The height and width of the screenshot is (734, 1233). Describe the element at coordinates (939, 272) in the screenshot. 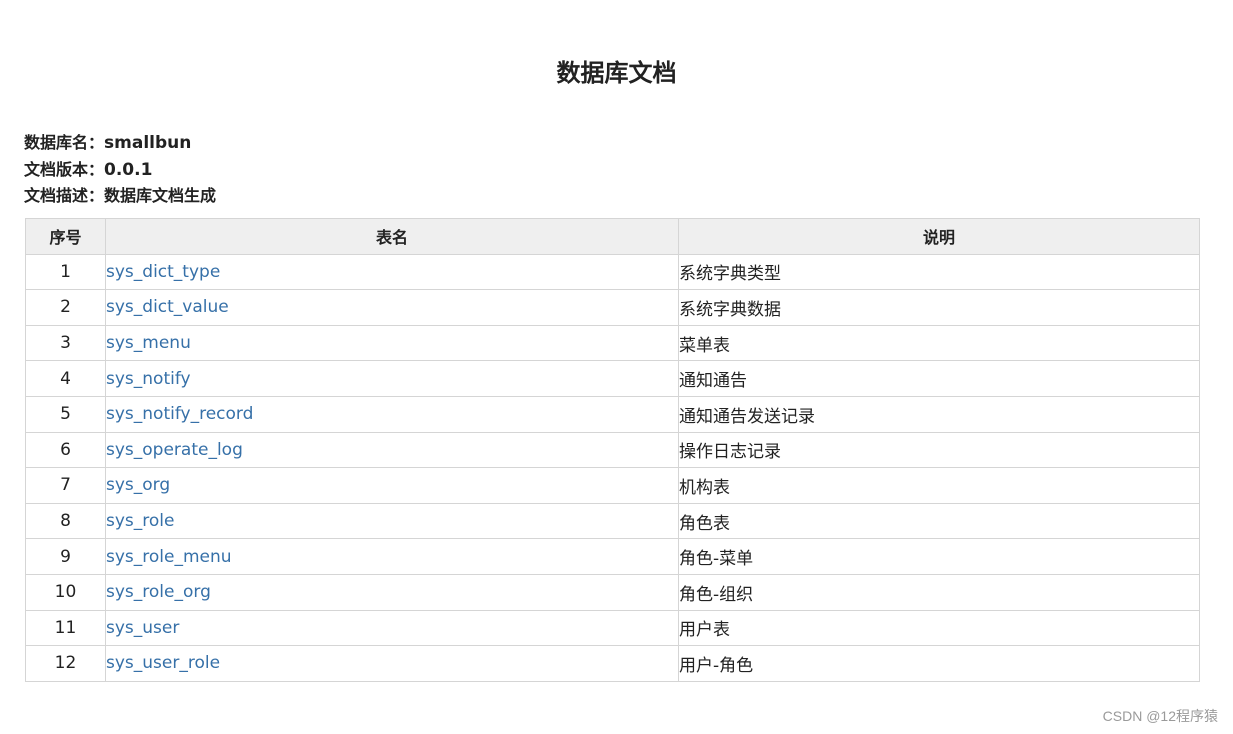

I see `table-description: 系统字典类型` at that location.